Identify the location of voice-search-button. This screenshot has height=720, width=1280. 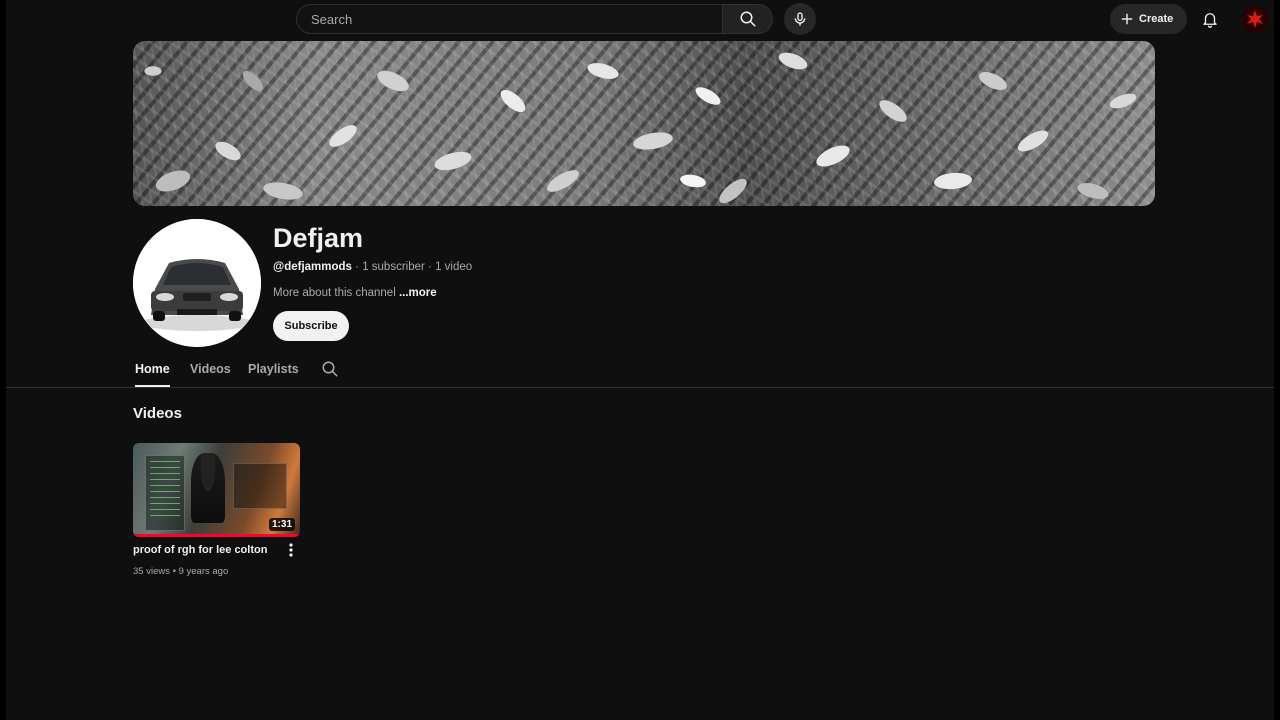
(800, 19).